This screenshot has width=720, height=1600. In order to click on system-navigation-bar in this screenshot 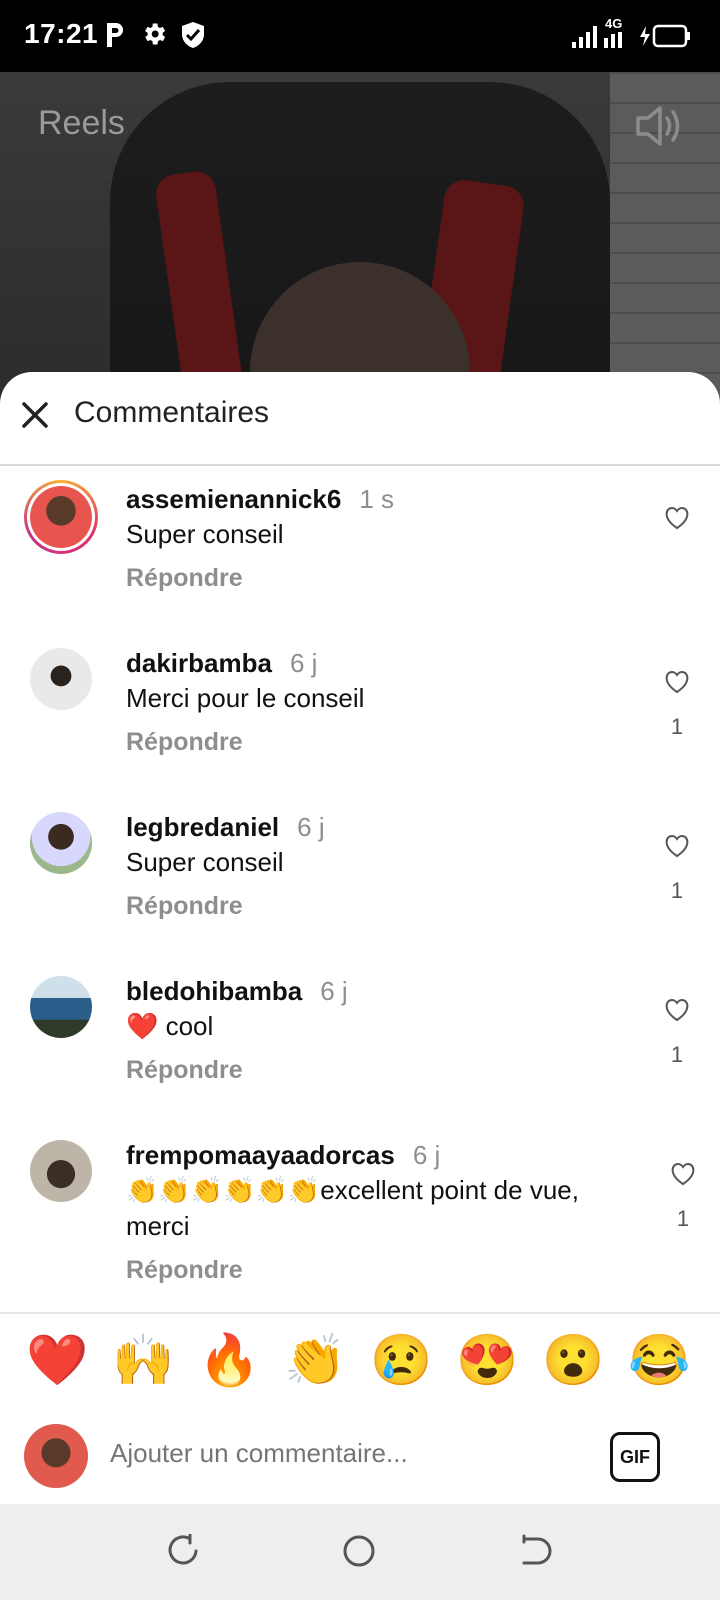, I will do `click(360, 1552)`.